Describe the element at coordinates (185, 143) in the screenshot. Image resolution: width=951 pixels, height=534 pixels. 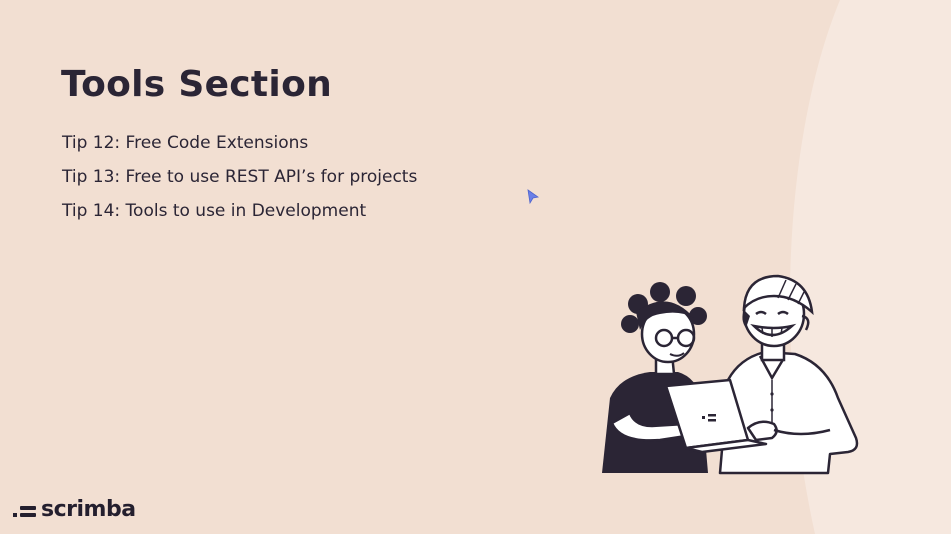
I see `tip-item: Tip 12: Free Code Extensions` at that location.